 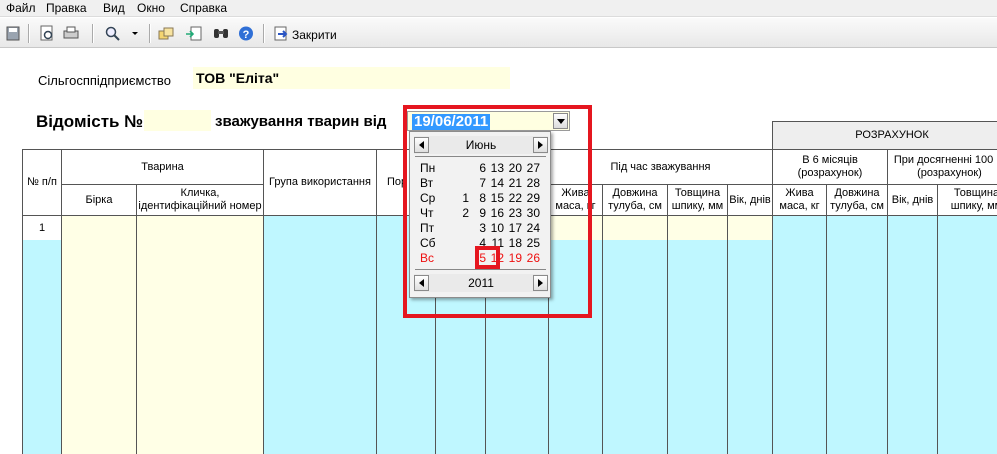 What do you see at coordinates (320, 228) in the screenshot?
I see `group-cell` at bounding box center [320, 228].